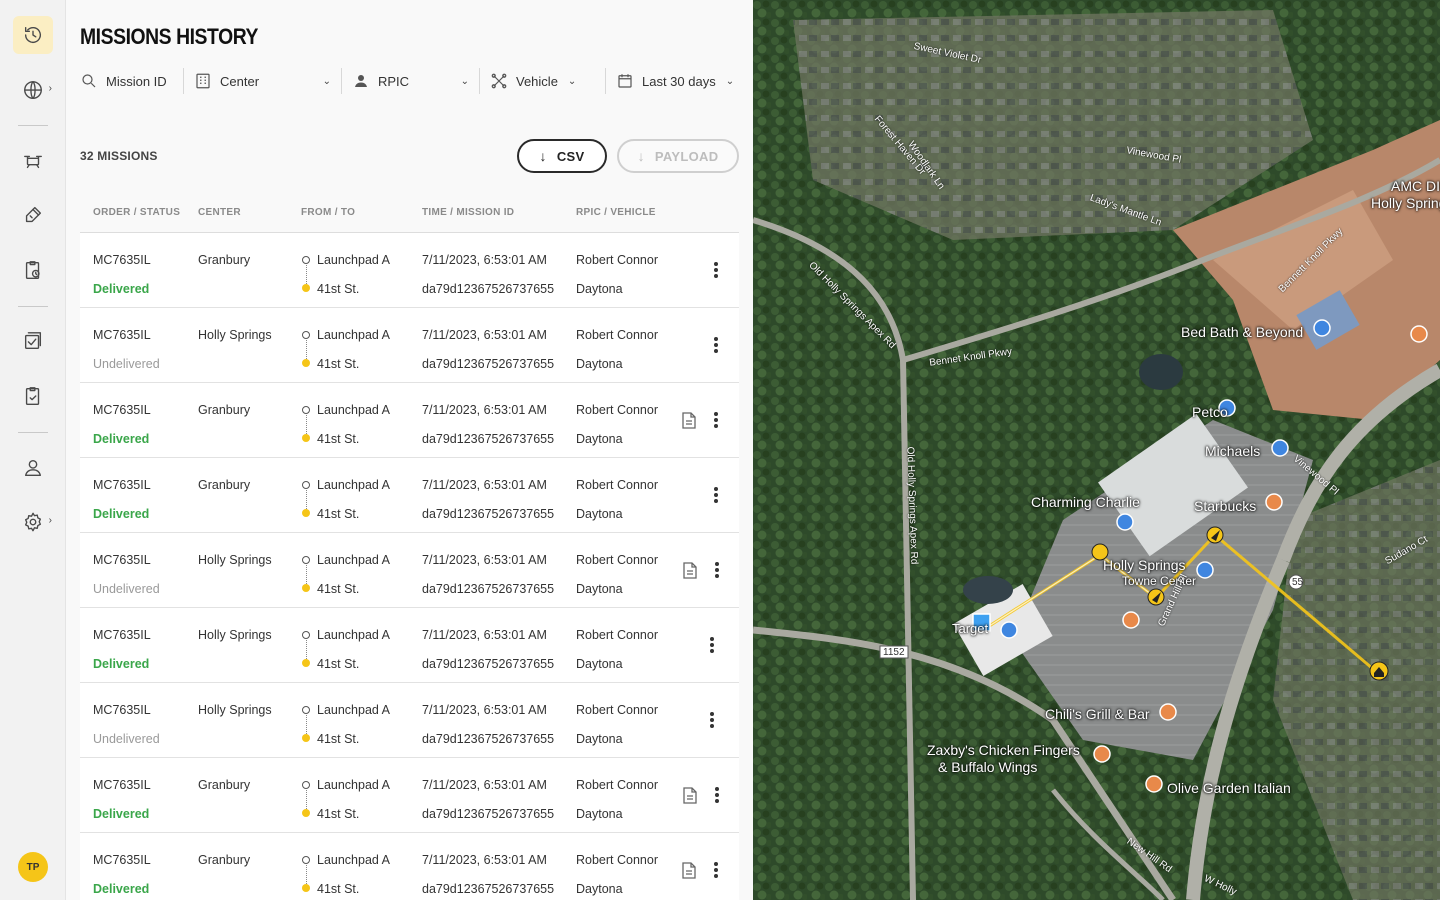  I want to click on poi-label: Chili's Grill & Bar, so click(1097, 714).